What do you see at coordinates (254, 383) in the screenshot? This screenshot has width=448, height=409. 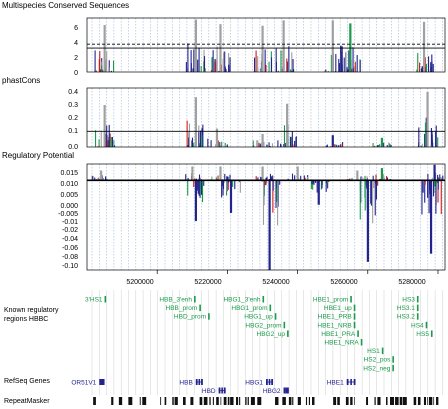 I see `refseq-gene-label: HBG1` at bounding box center [254, 383].